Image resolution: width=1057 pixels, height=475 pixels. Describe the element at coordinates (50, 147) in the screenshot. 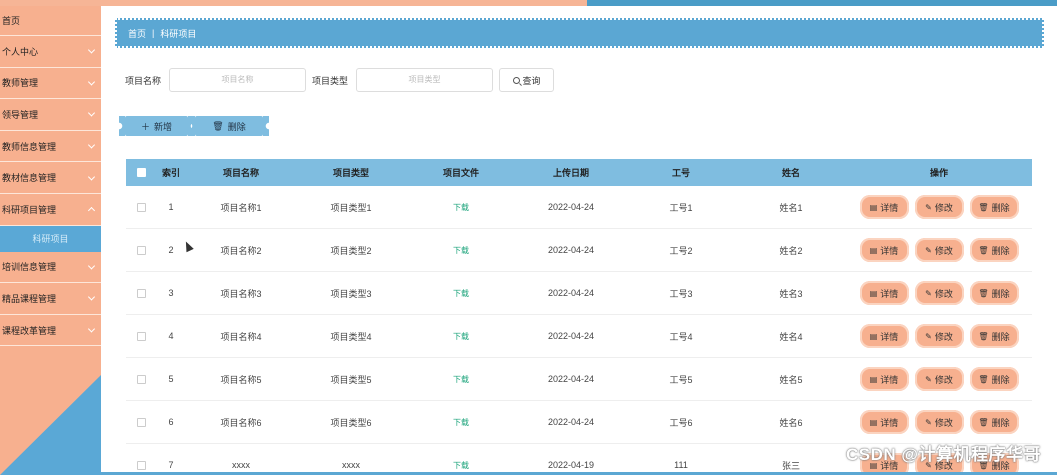

I see `sidebar-item-teacher-info: 教师信息管理` at that location.